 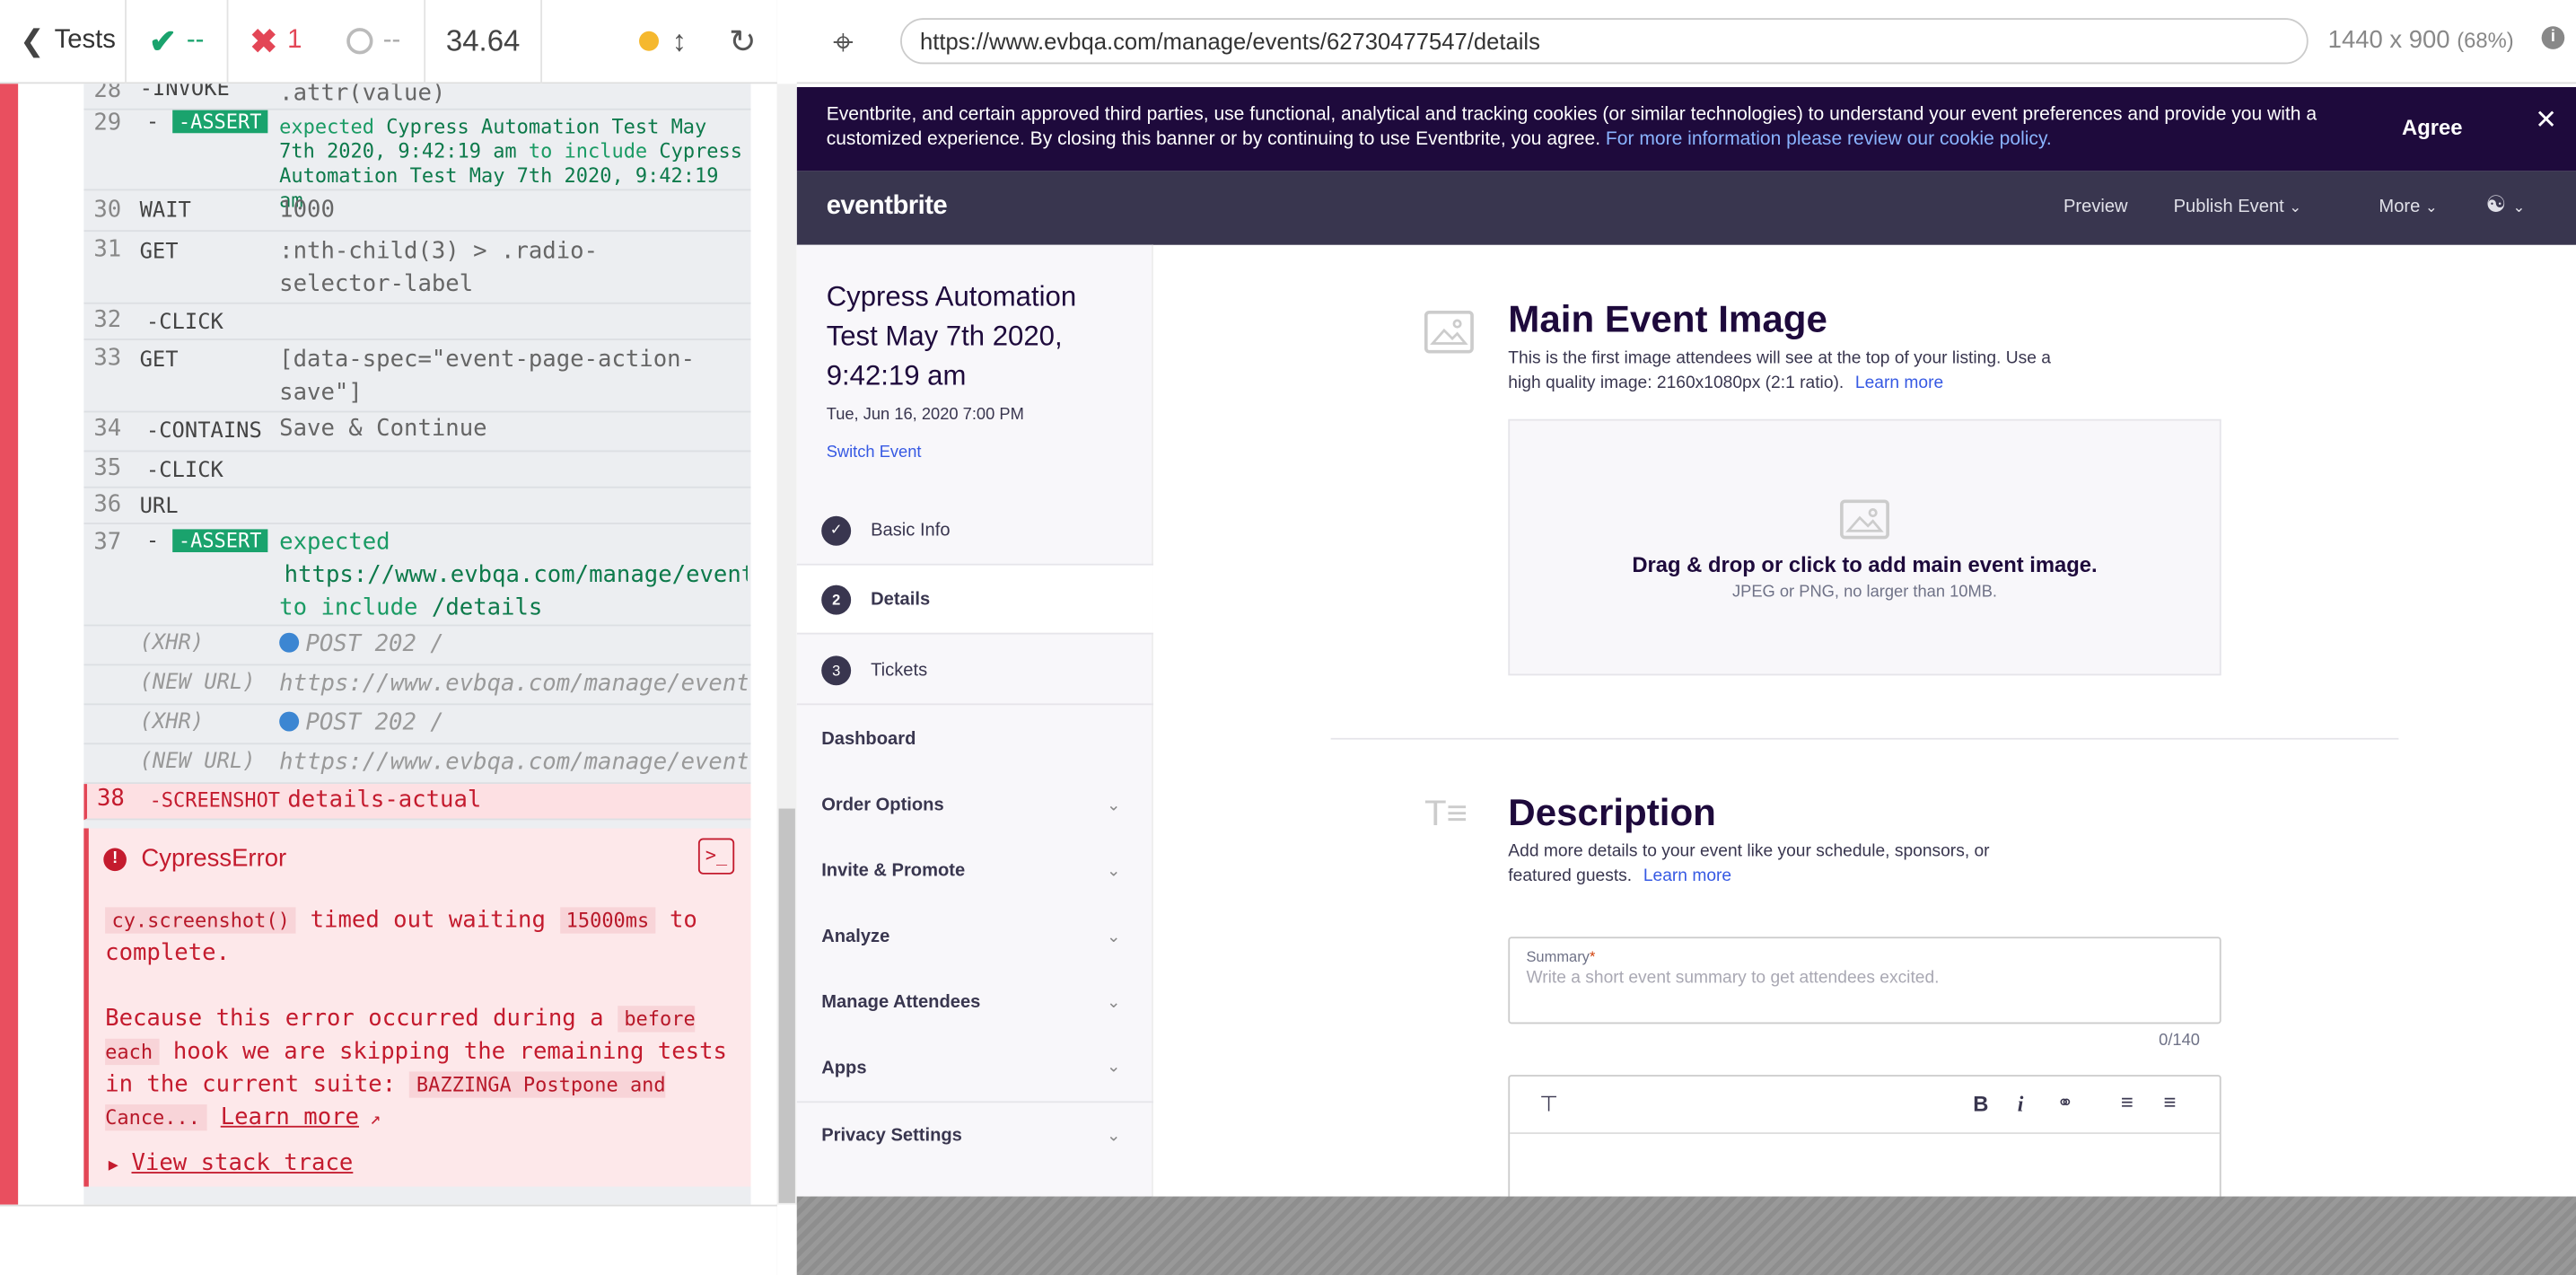 I want to click on chevron-left-icon: ❮, so click(x=32, y=40).